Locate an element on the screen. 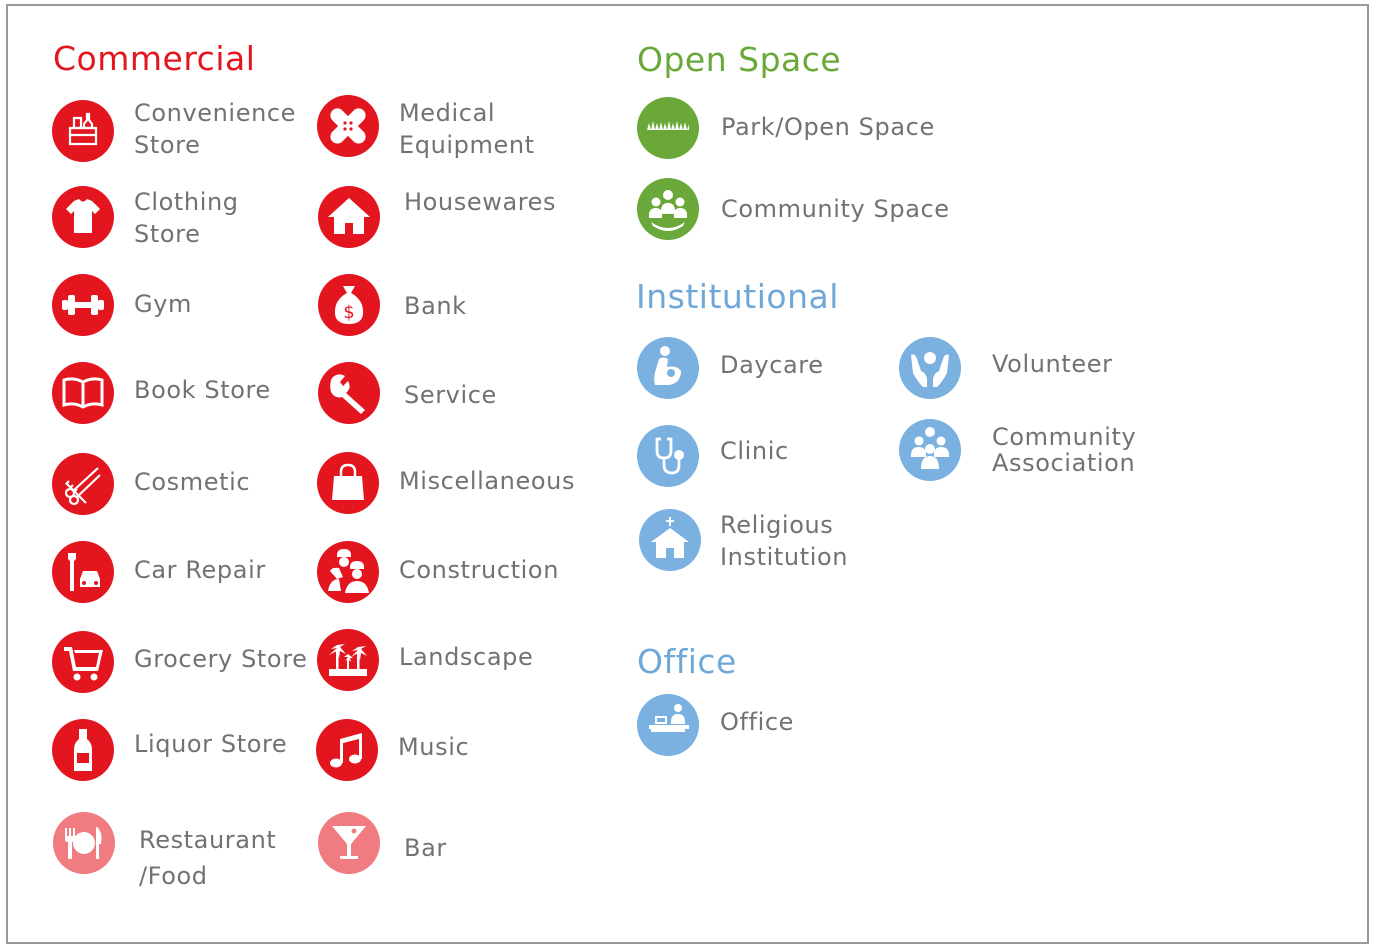 Image resolution: width=1375 pixels, height=944 pixels. legend-label-landscape: Landscape is located at coordinates (466, 657).